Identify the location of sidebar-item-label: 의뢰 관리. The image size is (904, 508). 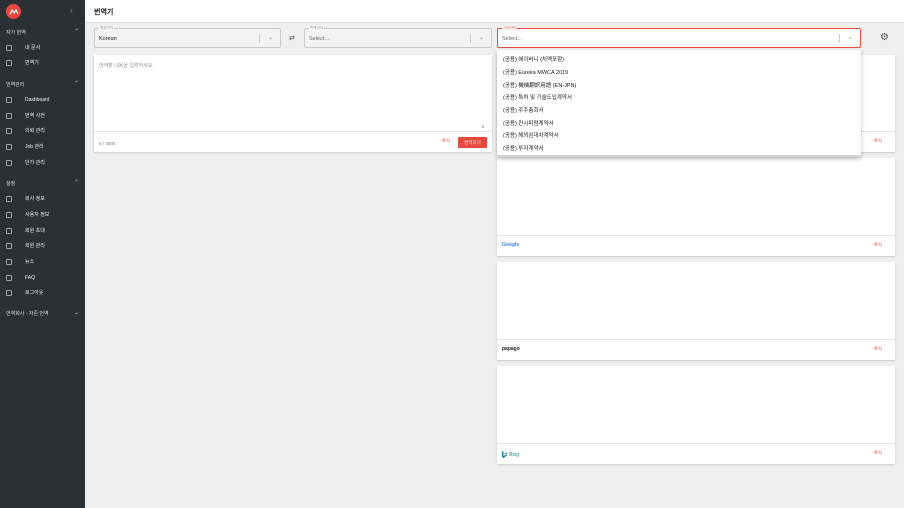
(35, 131).